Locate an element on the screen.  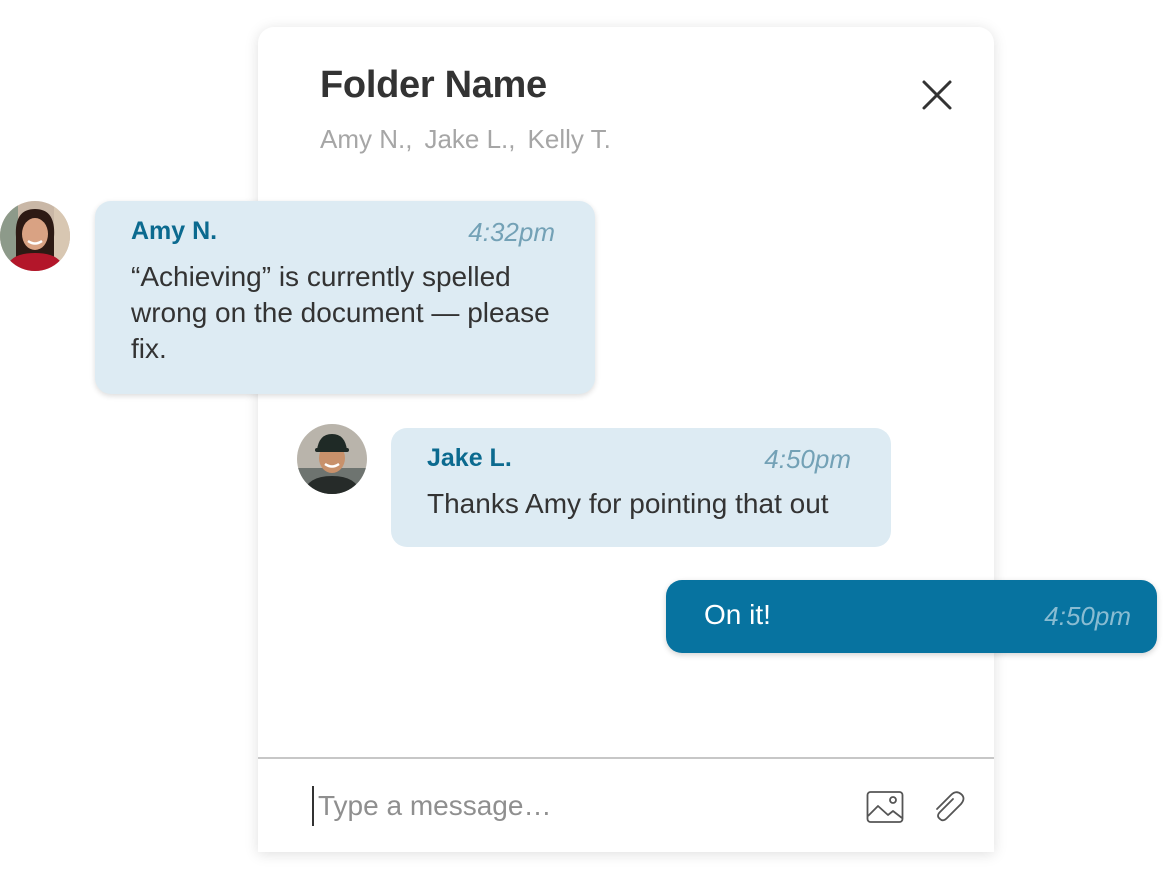
attach-file-button is located at coordinates (948, 809).